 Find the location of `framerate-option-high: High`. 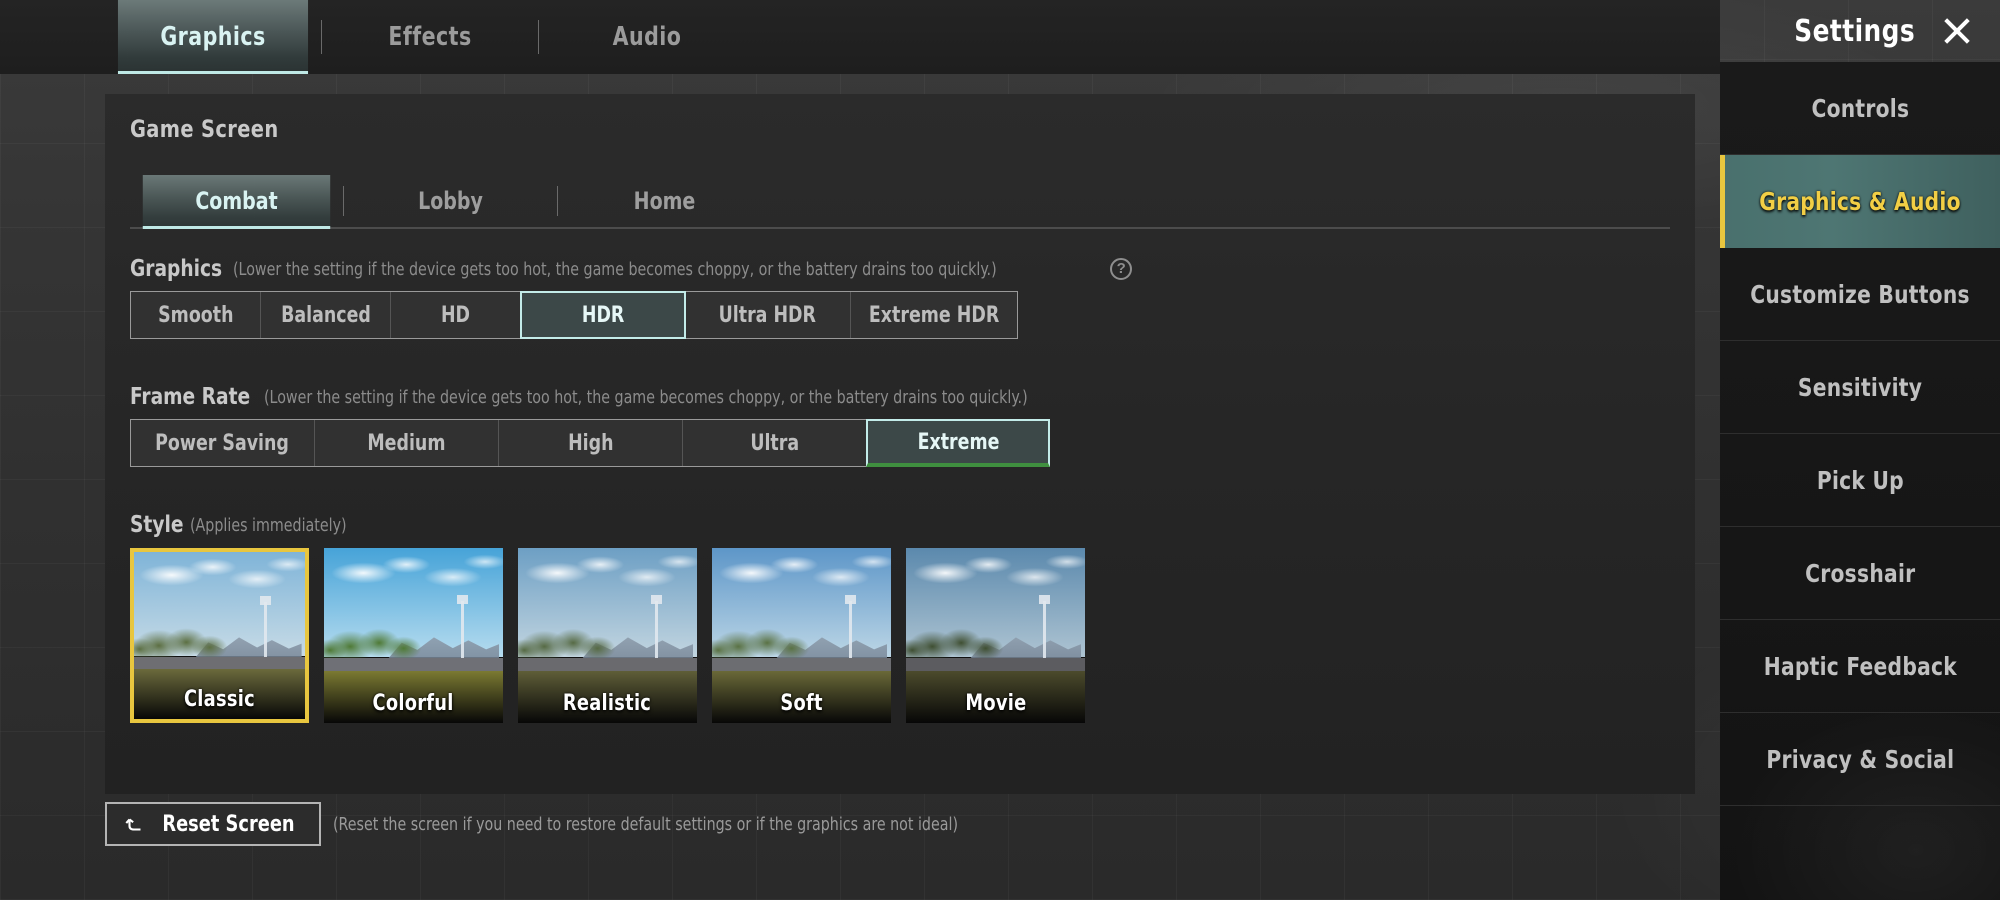

framerate-option-high: High is located at coordinates (591, 443).